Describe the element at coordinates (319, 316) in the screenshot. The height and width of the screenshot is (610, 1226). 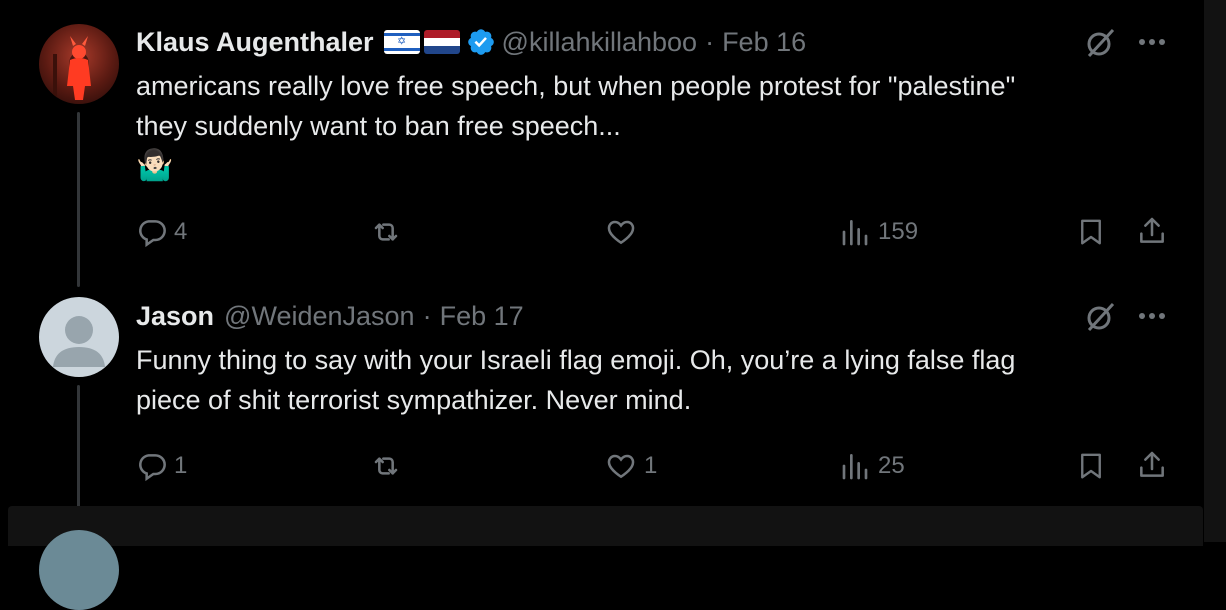
I see `user-handle: @WeidenJason` at that location.